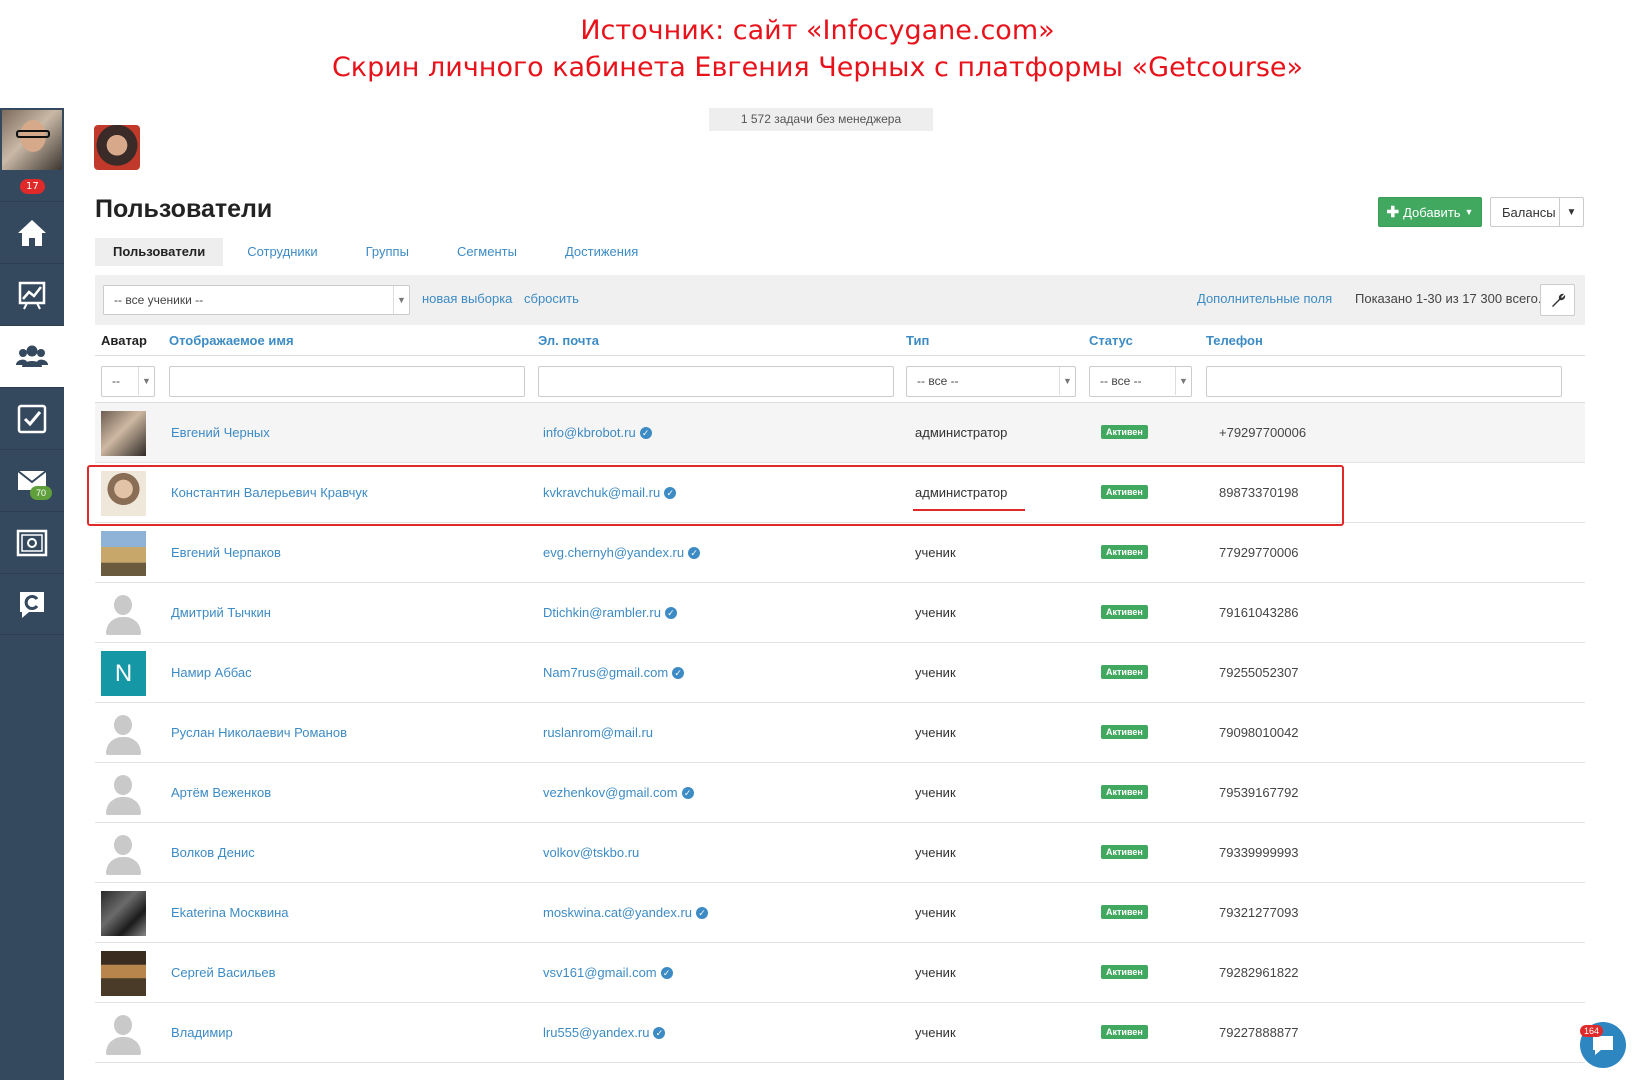 This screenshot has width=1635, height=1080. What do you see at coordinates (231, 340) in the screenshot?
I see `header-name: Отображаемое имя` at bounding box center [231, 340].